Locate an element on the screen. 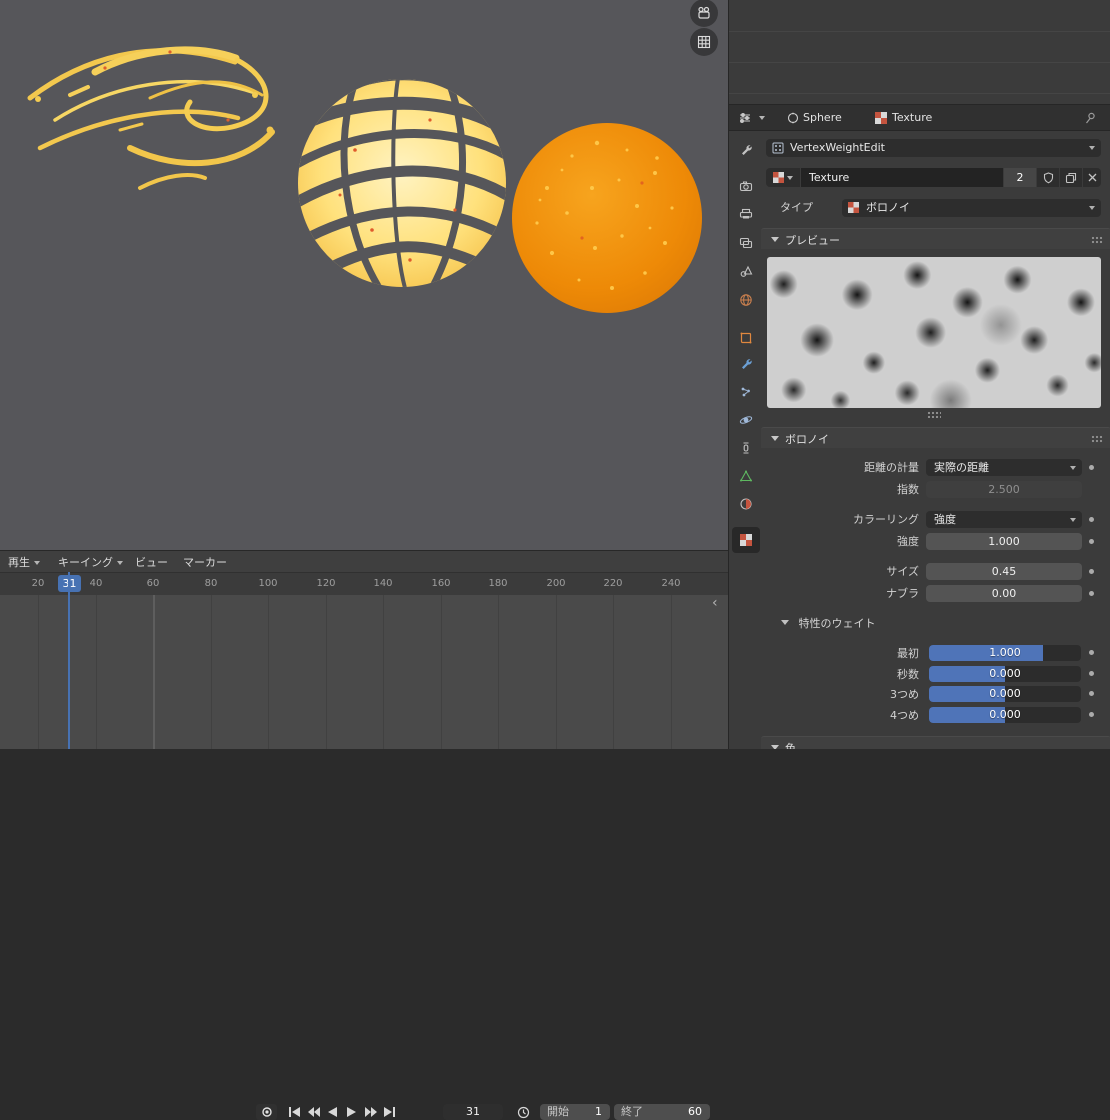 The height and width of the screenshot is (1120, 1110). weight-fourth-label: 4つめ is located at coordinates (904, 715).